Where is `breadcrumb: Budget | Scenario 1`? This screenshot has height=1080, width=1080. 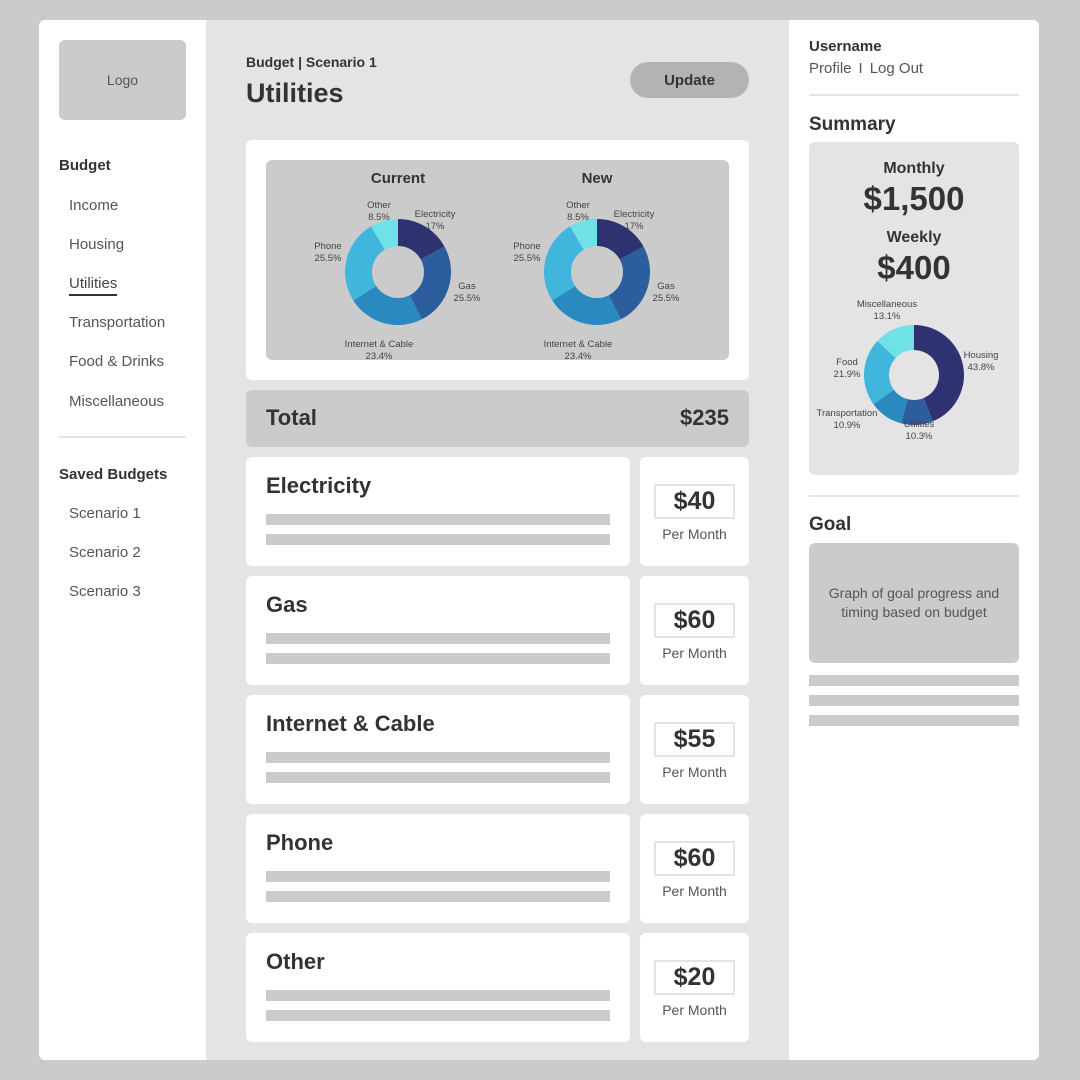 breadcrumb: Budget | Scenario 1 is located at coordinates (311, 62).